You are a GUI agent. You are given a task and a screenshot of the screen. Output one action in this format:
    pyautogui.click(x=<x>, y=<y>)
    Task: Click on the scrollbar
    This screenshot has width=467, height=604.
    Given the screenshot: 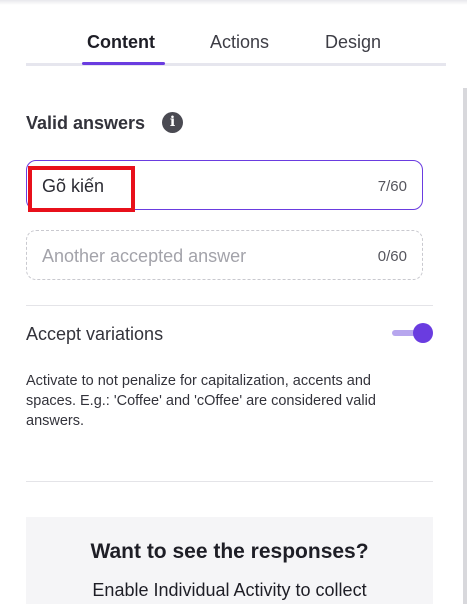 What is the action you would take?
    pyautogui.click(x=465, y=346)
    